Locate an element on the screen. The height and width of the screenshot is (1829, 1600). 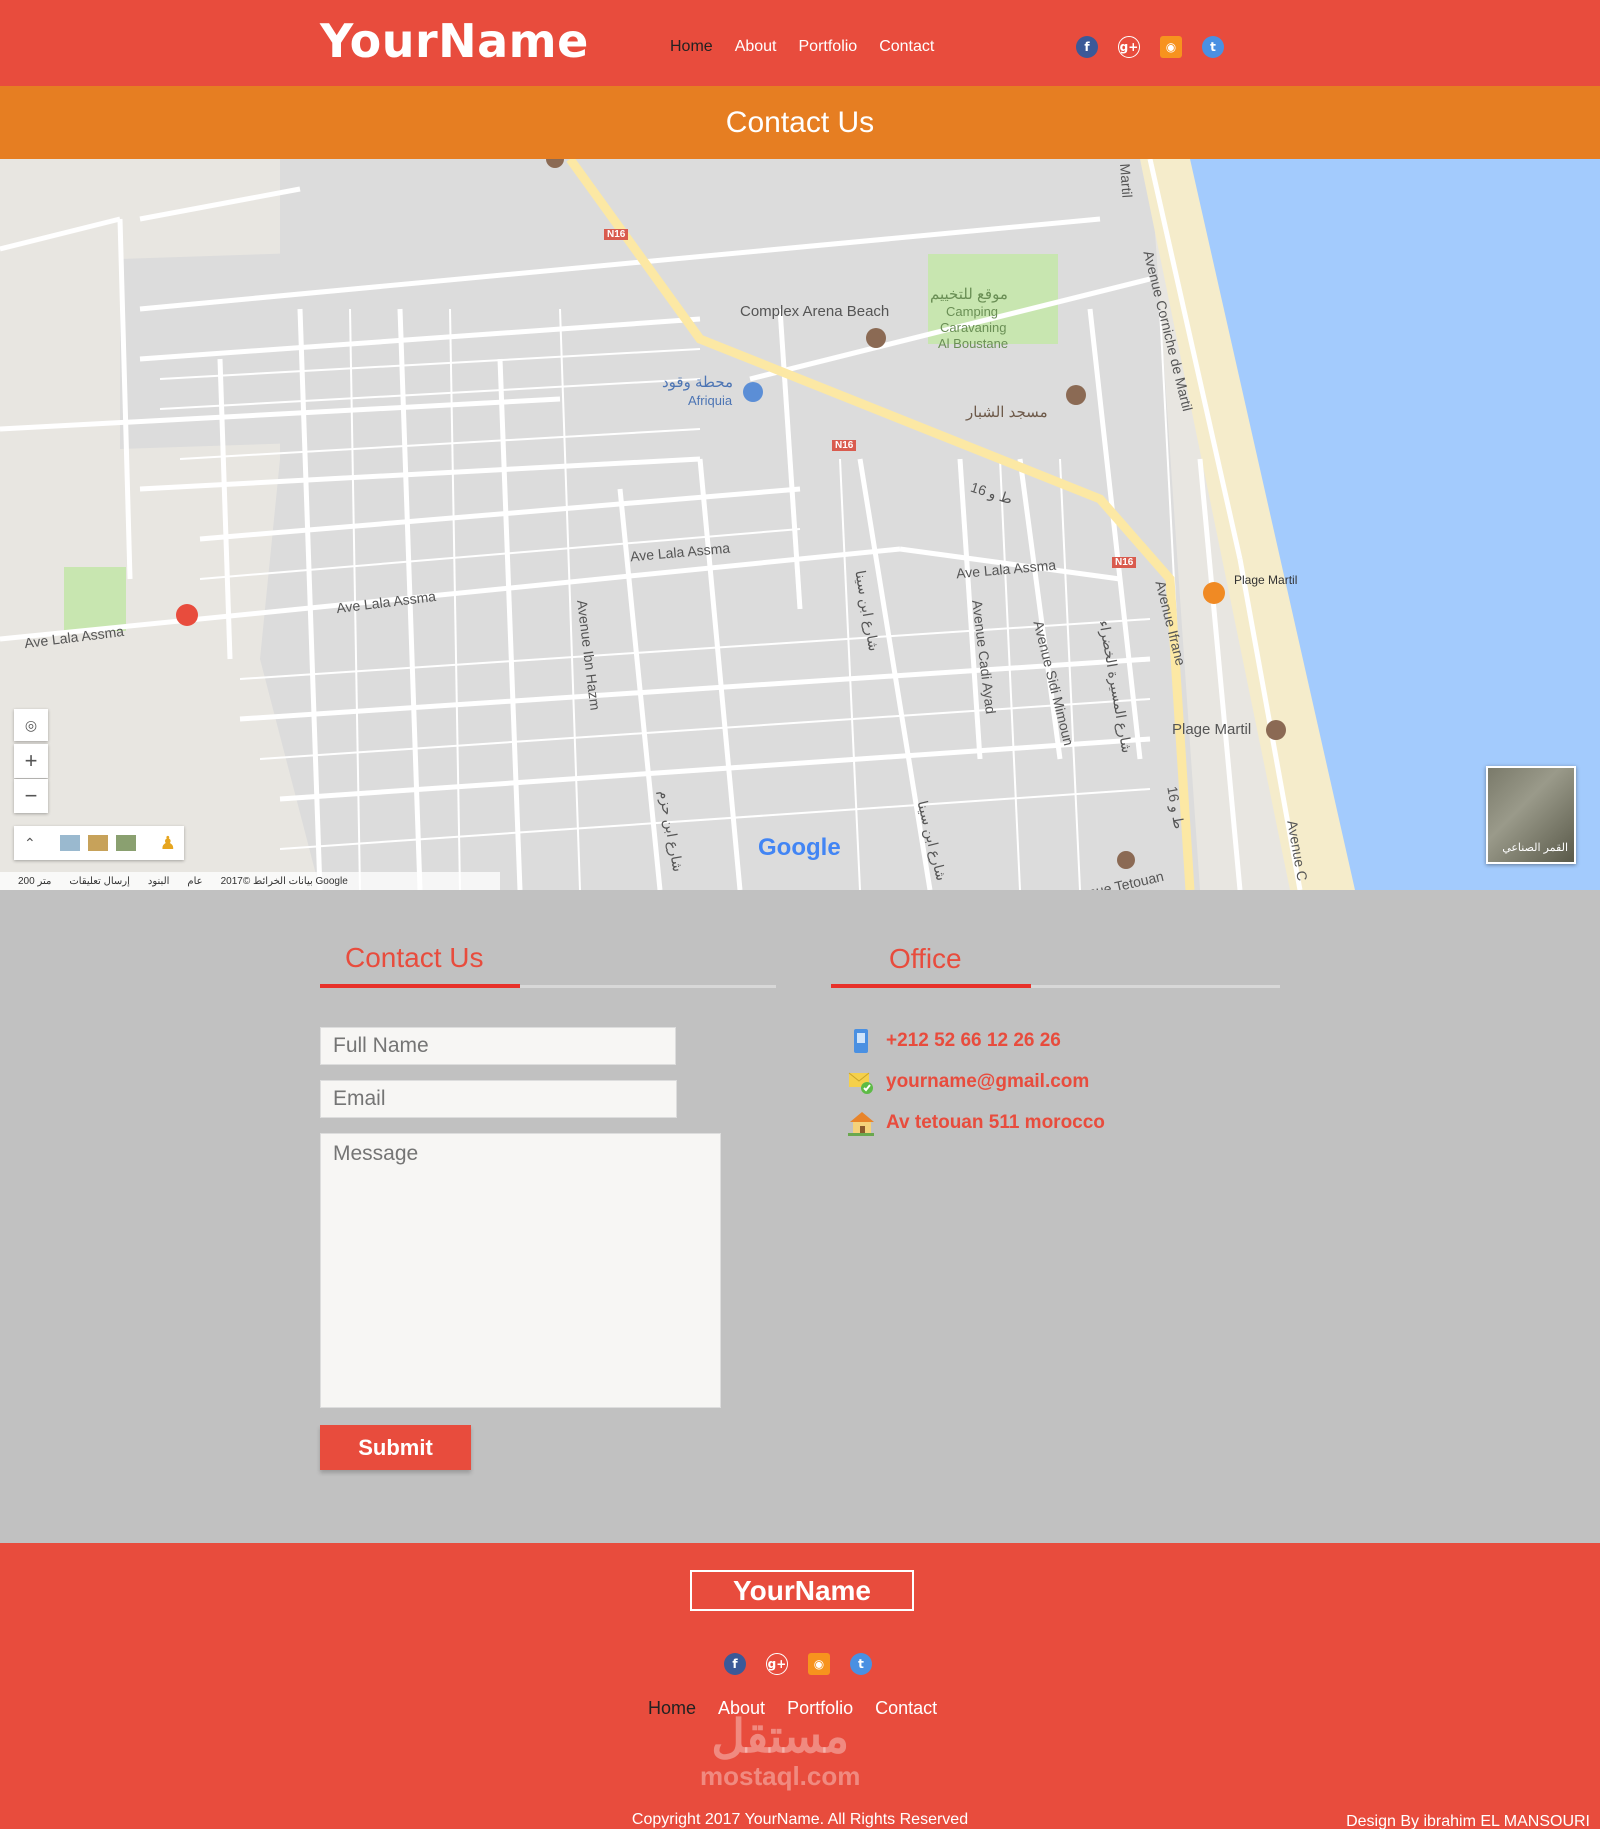
main-nav: Home About Portfolio Contact is located at coordinates (802, 47).